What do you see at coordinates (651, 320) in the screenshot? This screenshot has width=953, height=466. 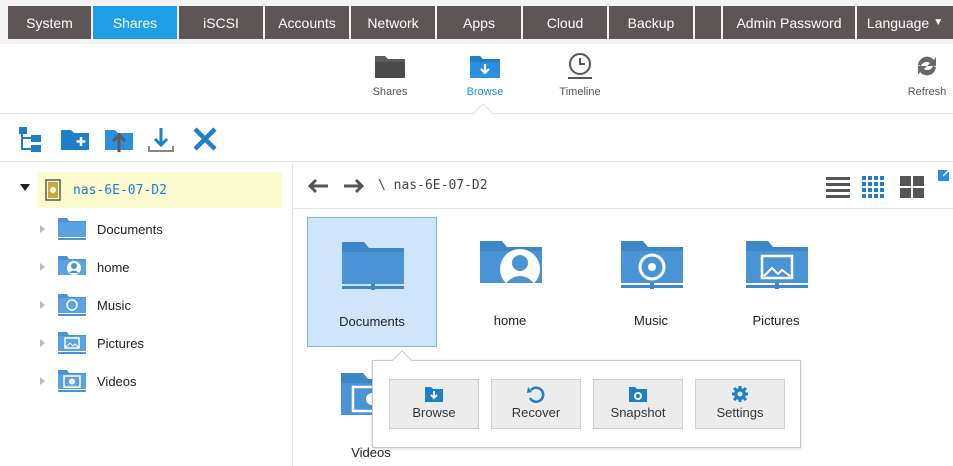 I see `folder-label: Music` at bounding box center [651, 320].